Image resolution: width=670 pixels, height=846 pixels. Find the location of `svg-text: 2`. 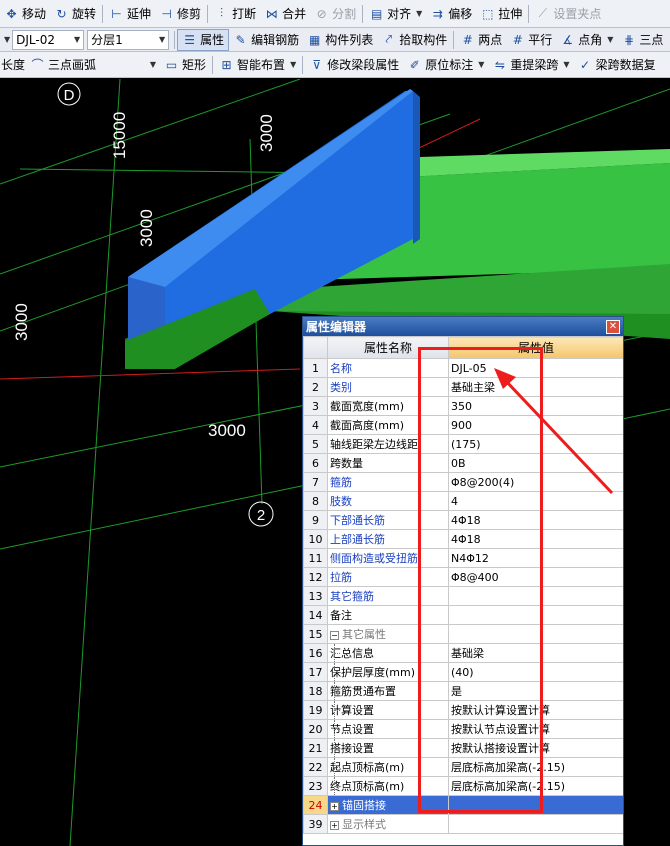

svg-text: 2 is located at coordinates (261, 515).